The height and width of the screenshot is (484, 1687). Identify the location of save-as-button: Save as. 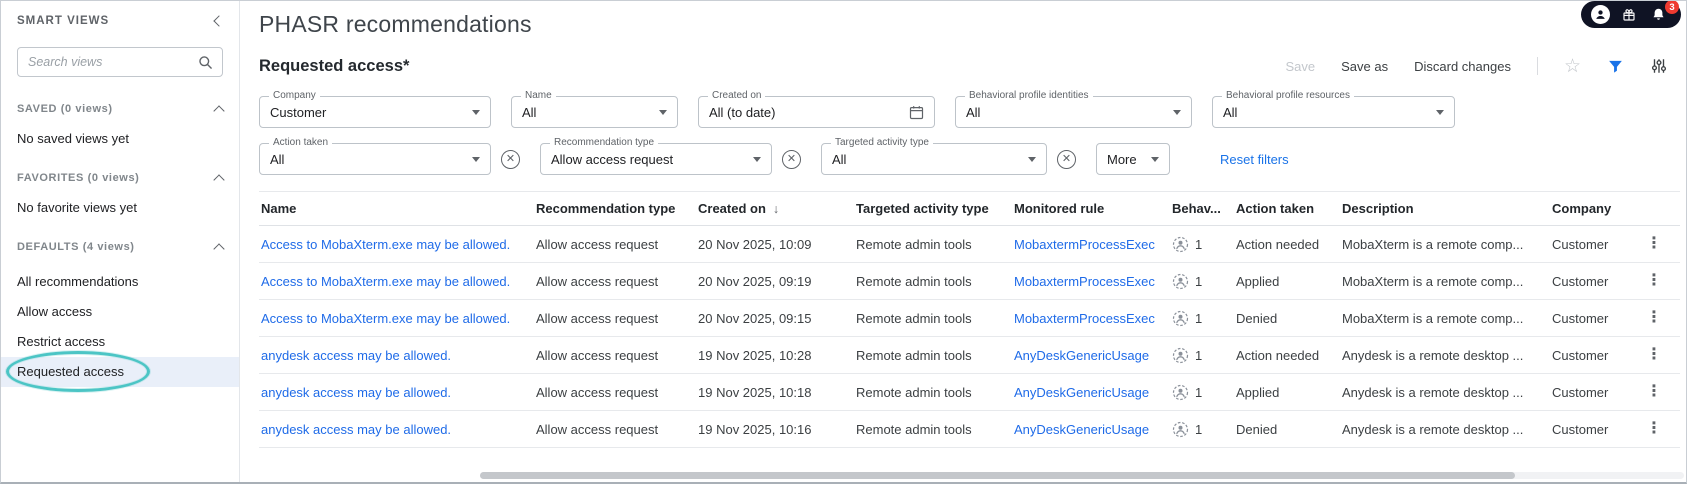
(1364, 66).